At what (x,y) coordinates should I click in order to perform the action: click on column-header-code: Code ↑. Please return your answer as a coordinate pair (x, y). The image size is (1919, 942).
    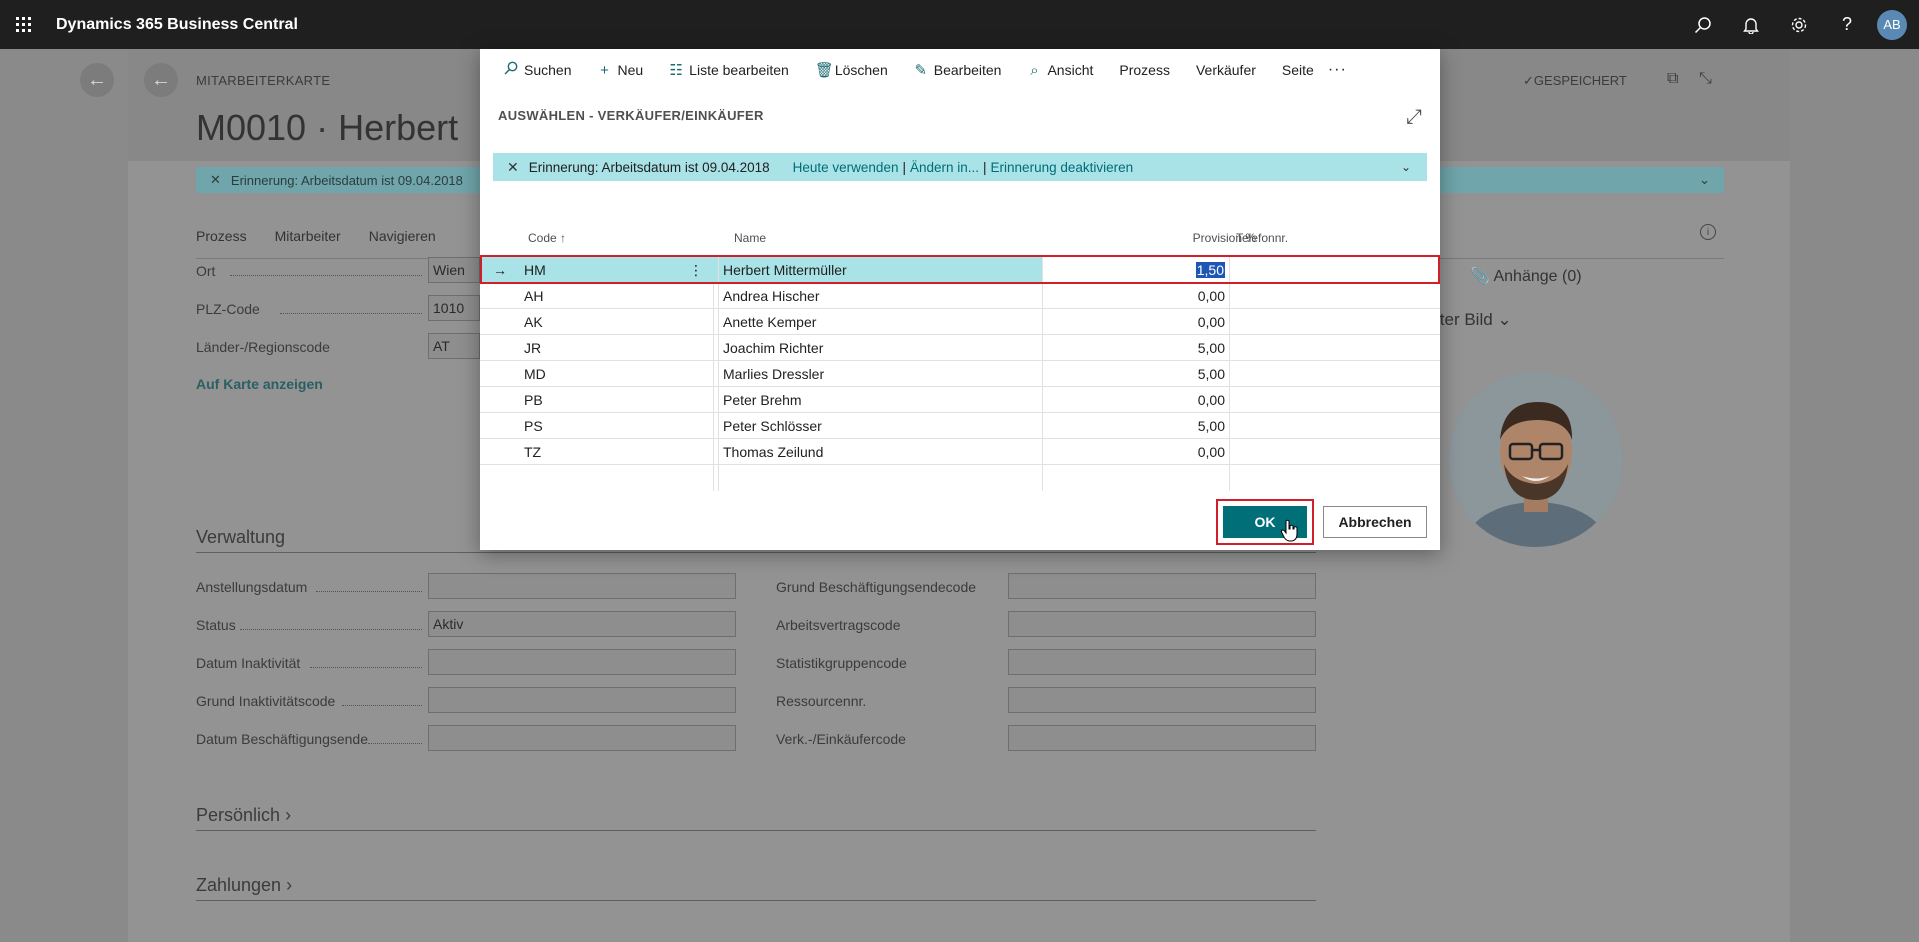
    Looking at the image, I should click on (547, 238).